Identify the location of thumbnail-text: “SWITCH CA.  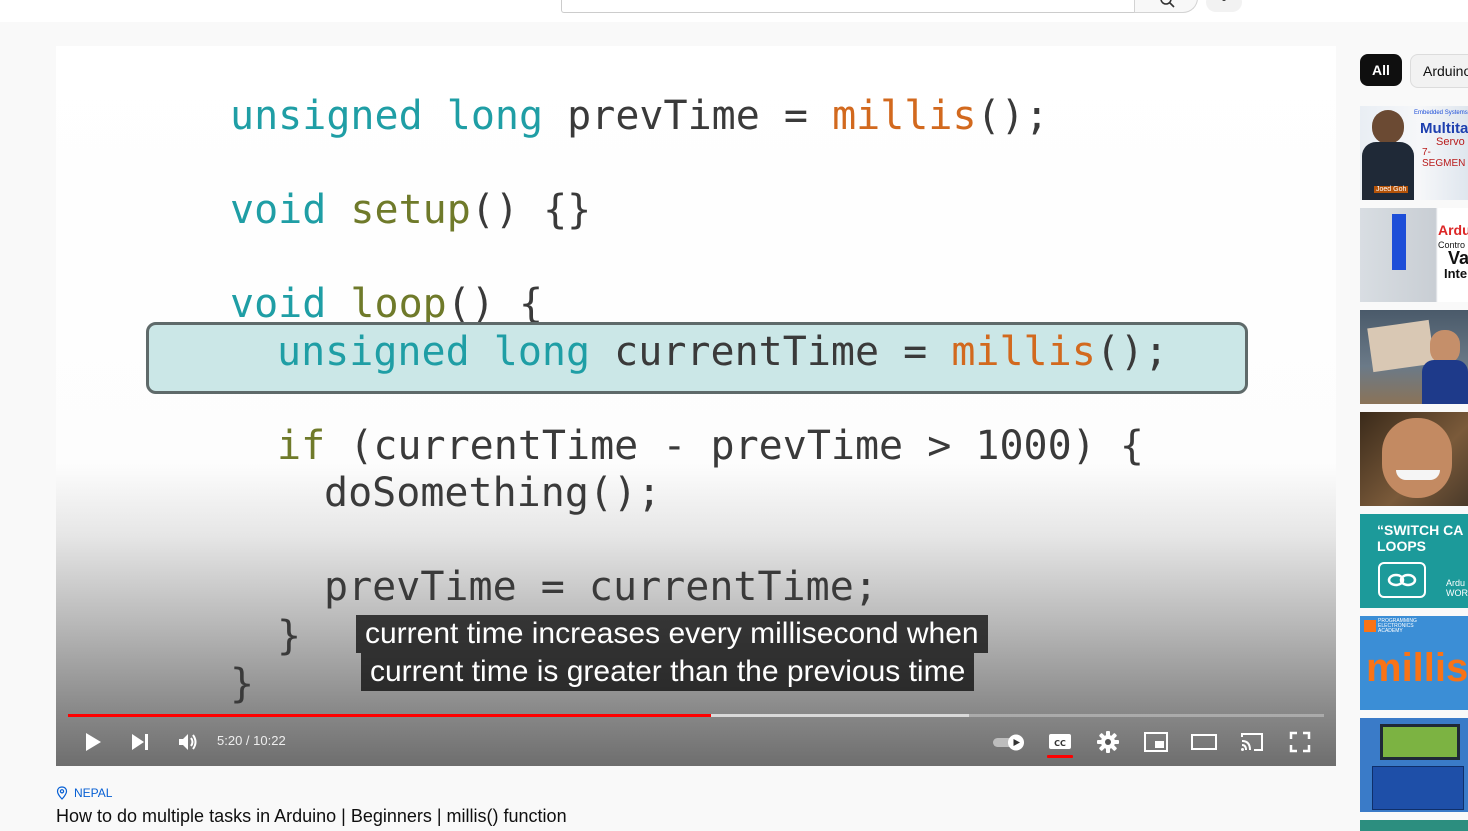
(1420, 530).